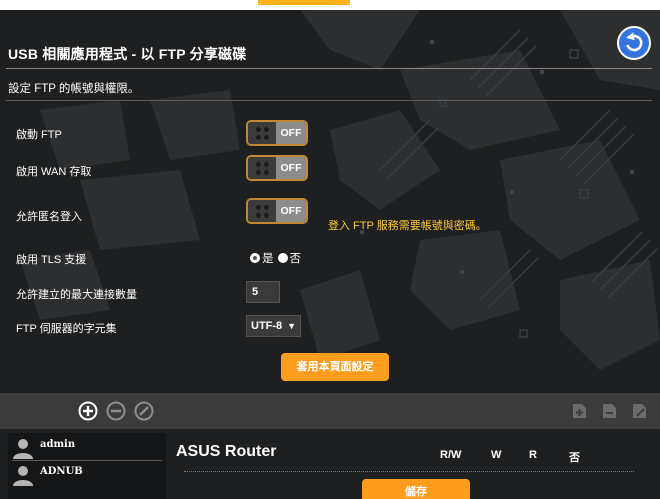 Image resolution: width=660 pixels, height=499 pixels. I want to click on wan-access-toggle: OFF, so click(277, 168).